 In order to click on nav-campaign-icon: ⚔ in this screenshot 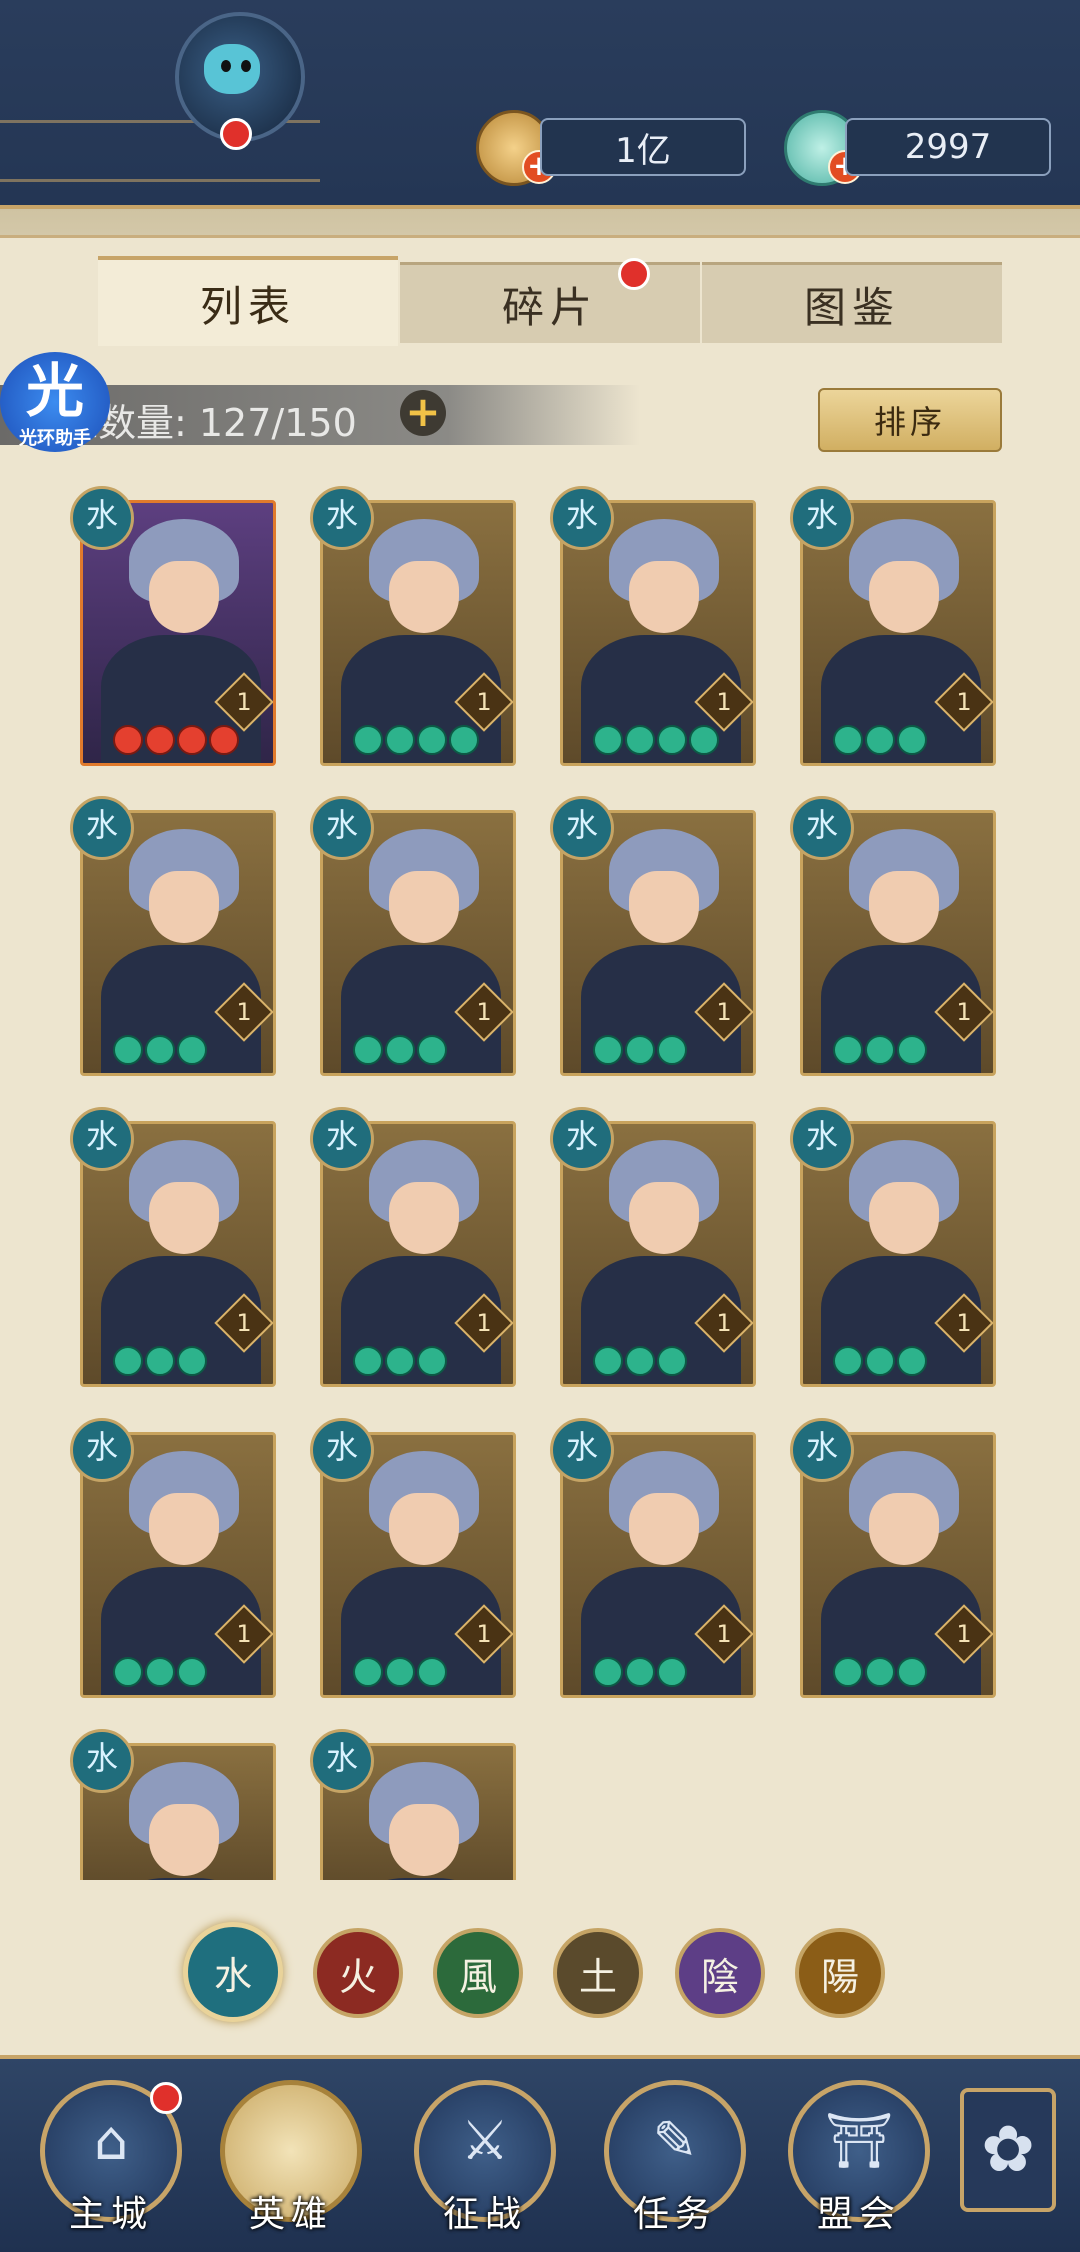, I will do `click(485, 2140)`.